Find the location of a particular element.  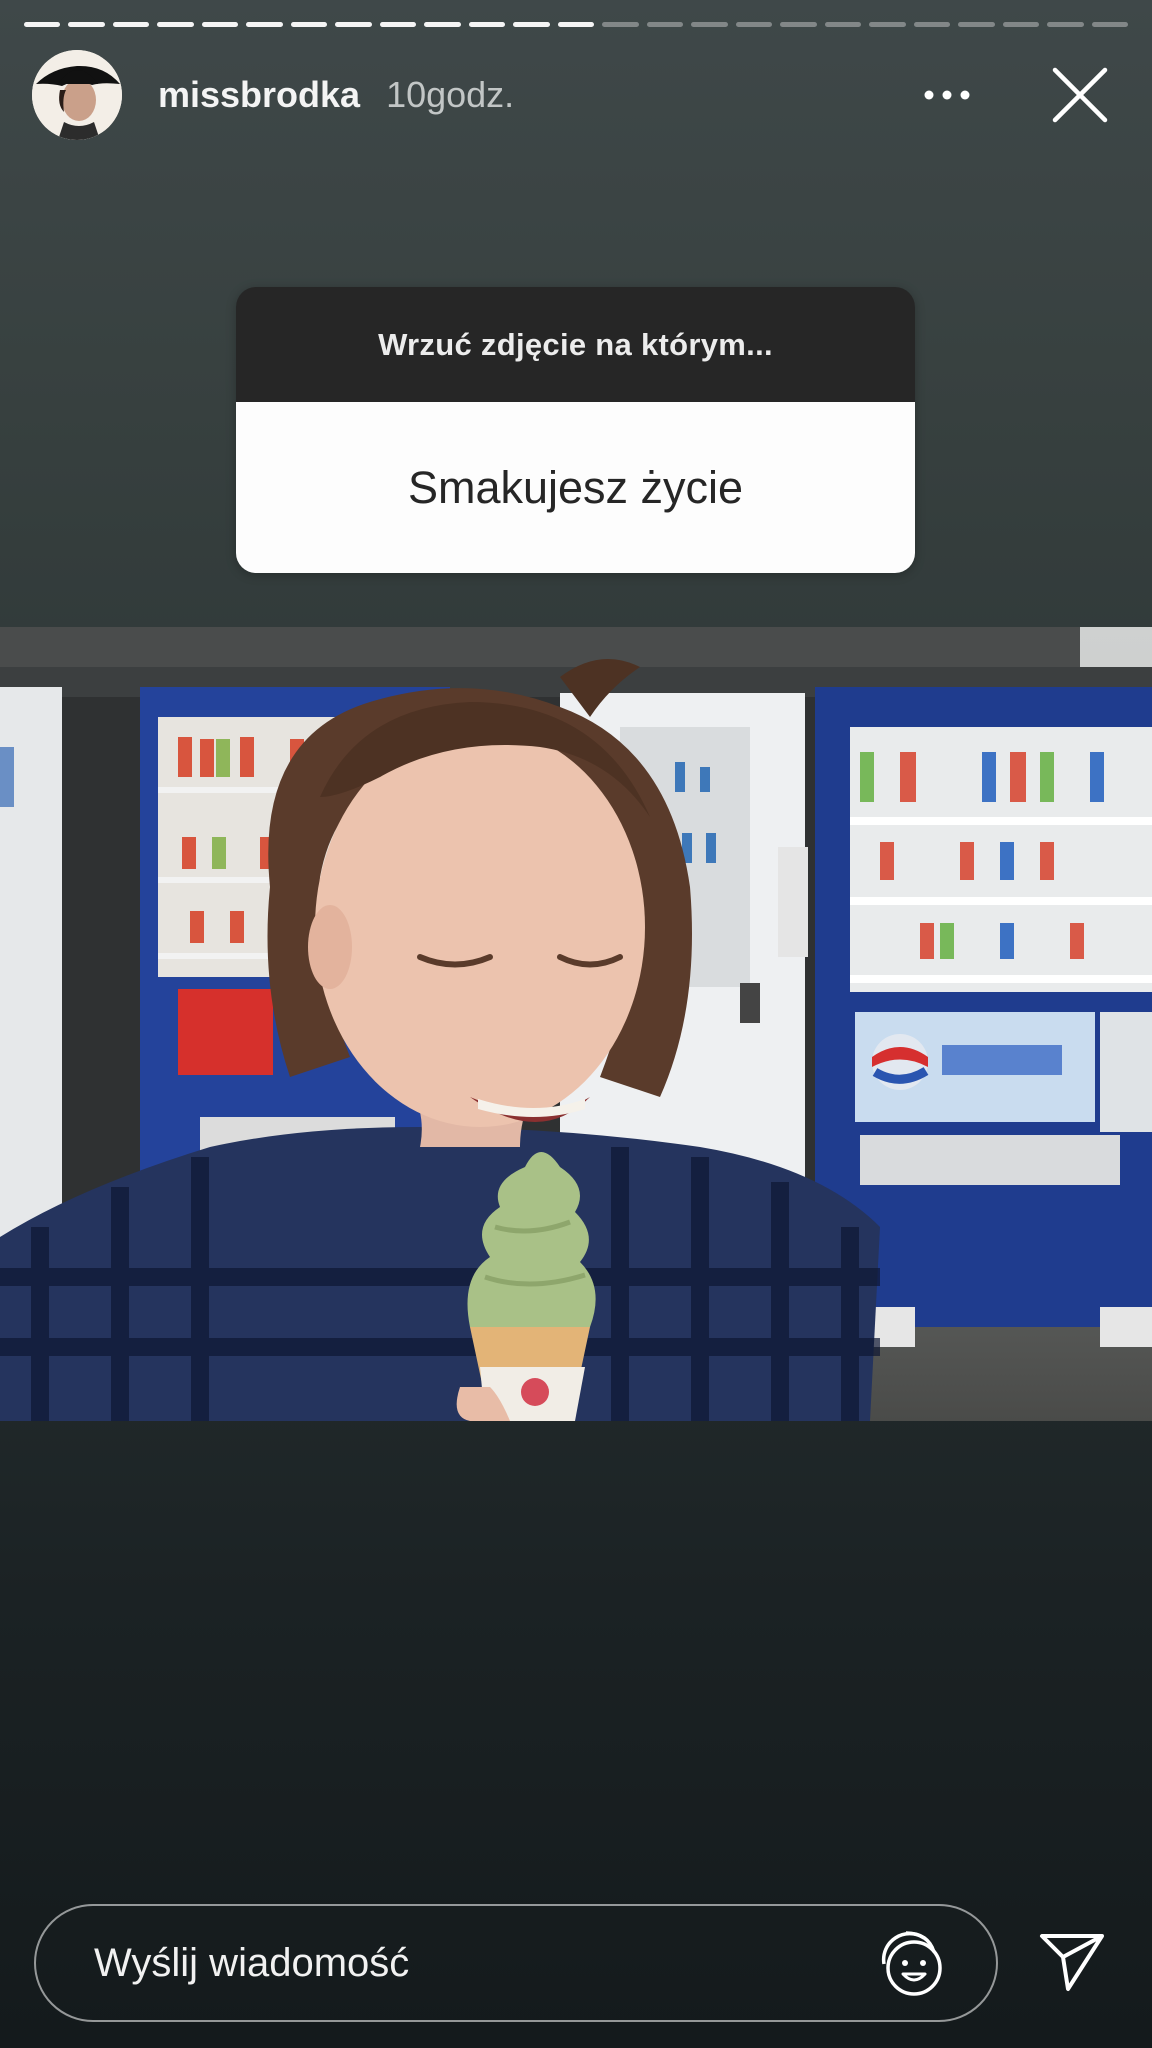

story-progress-bar is located at coordinates (576, 24).